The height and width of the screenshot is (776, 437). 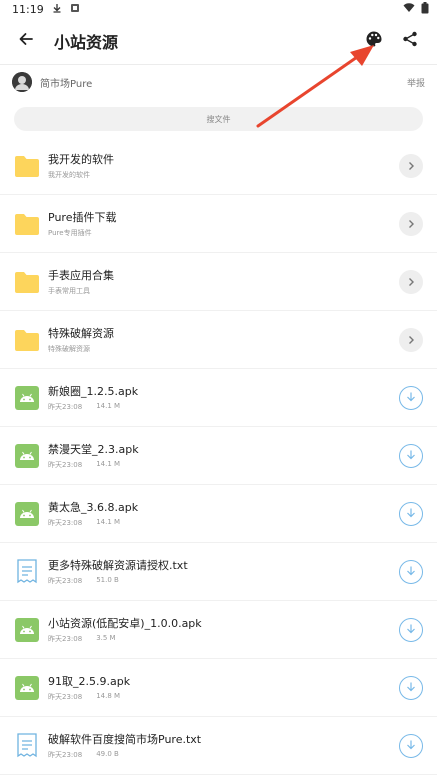 What do you see at coordinates (223, 291) in the screenshot?
I see `folder-desc: 手表常用工具` at bounding box center [223, 291].